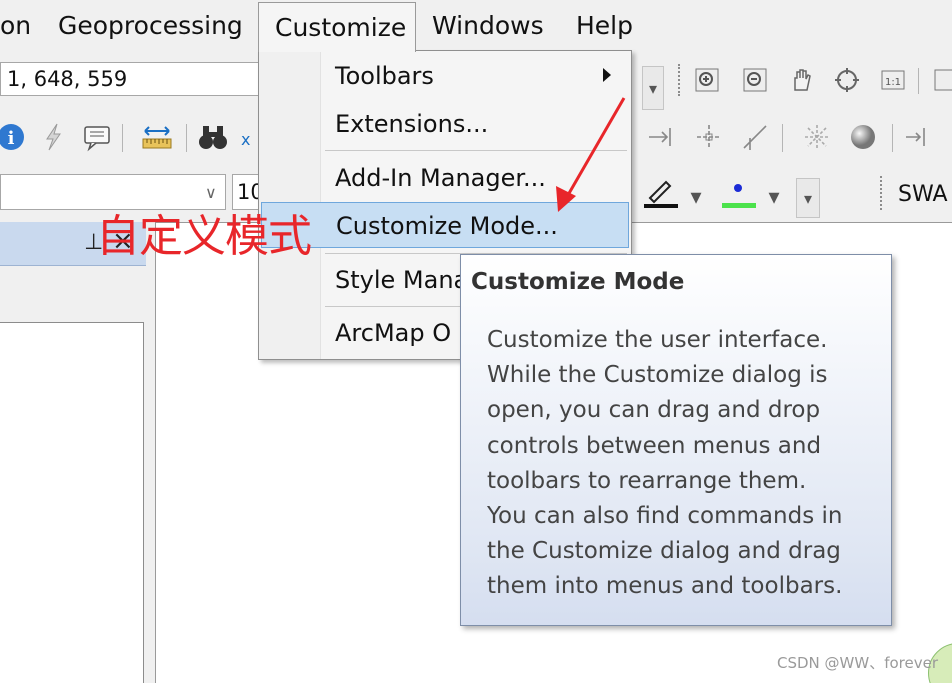 This screenshot has height=683, width=952. What do you see at coordinates (204, 236) in the screenshot?
I see `annotation-label: 自定义模式` at bounding box center [204, 236].